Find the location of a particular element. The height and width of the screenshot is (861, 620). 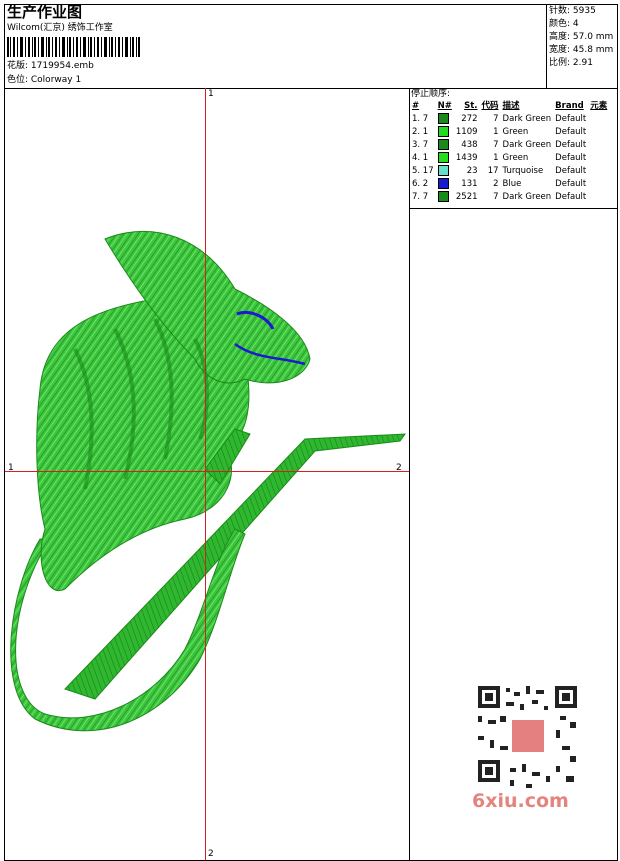

barcode is located at coordinates (73, 47).